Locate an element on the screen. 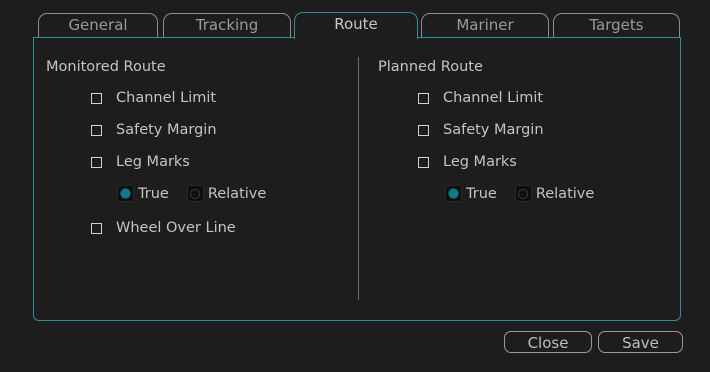 Image resolution: width=710 pixels, height=372 pixels. tab-mariner-label: Mariner is located at coordinates (485, 25).